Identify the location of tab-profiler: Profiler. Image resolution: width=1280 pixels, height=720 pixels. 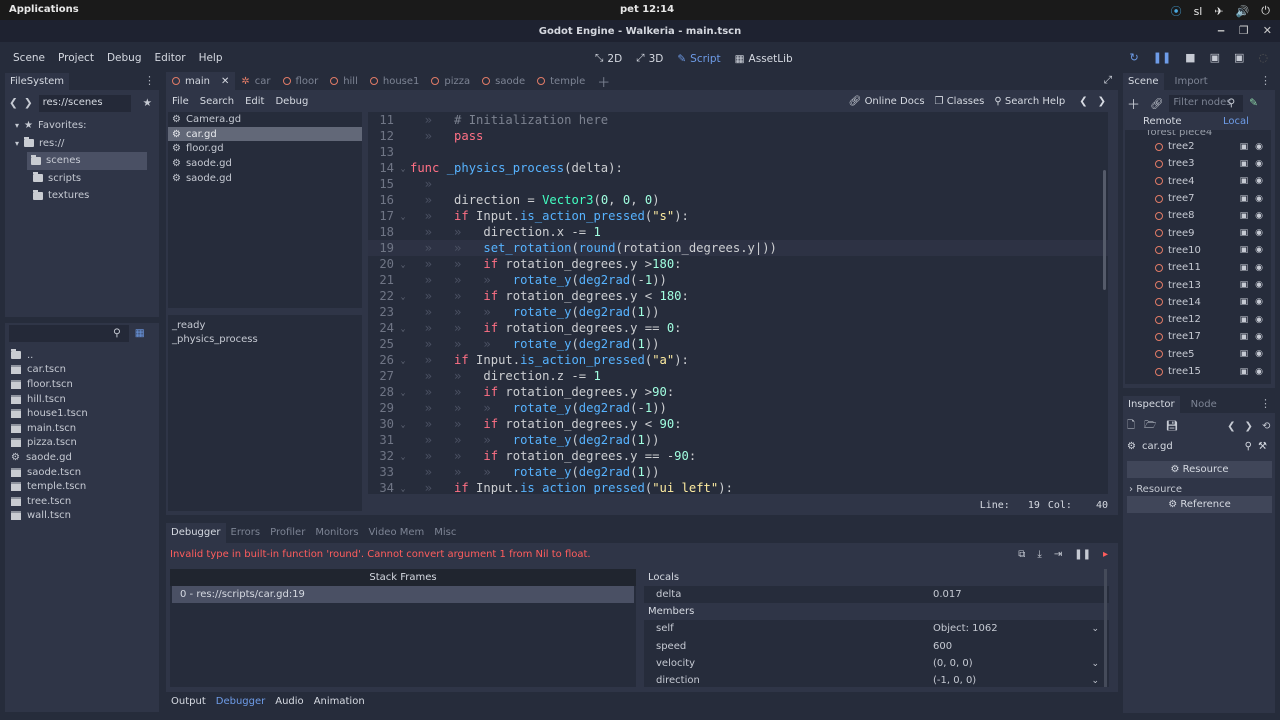
(287, 533).